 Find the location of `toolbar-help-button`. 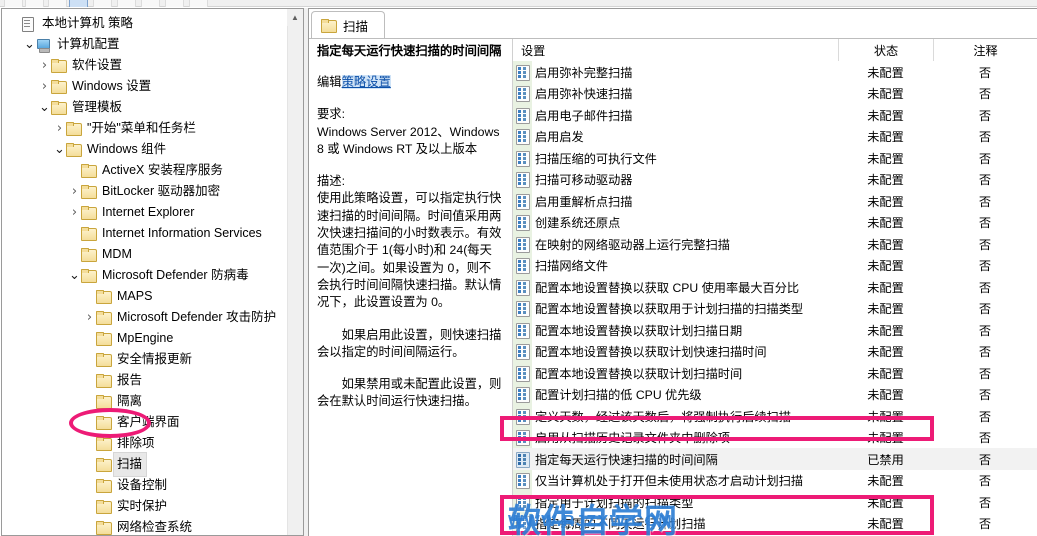

toolbar-help-button is located at coordinates (126, 3).